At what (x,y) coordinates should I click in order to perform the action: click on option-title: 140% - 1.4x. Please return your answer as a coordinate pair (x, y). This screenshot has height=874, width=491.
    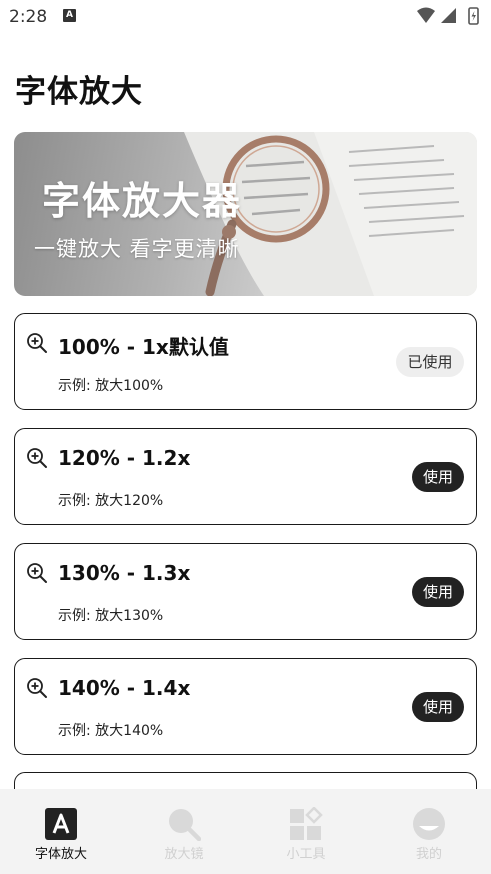
    Looking at the image, I should click on (124, 688).